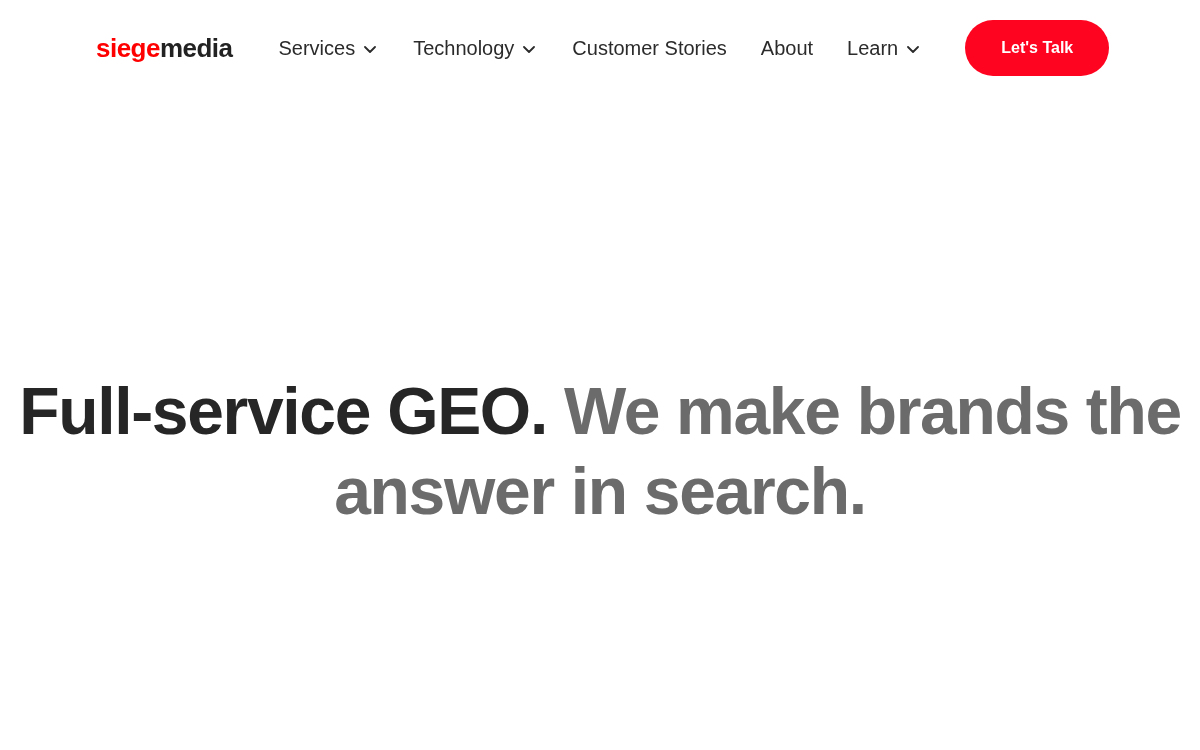 This screenshot has width=1200, height=750. What do you see at coordinates (1037, 48) in the screenshot?
I see `lets-talk-button: Let's Talk` at bounding box center [1037, 48].